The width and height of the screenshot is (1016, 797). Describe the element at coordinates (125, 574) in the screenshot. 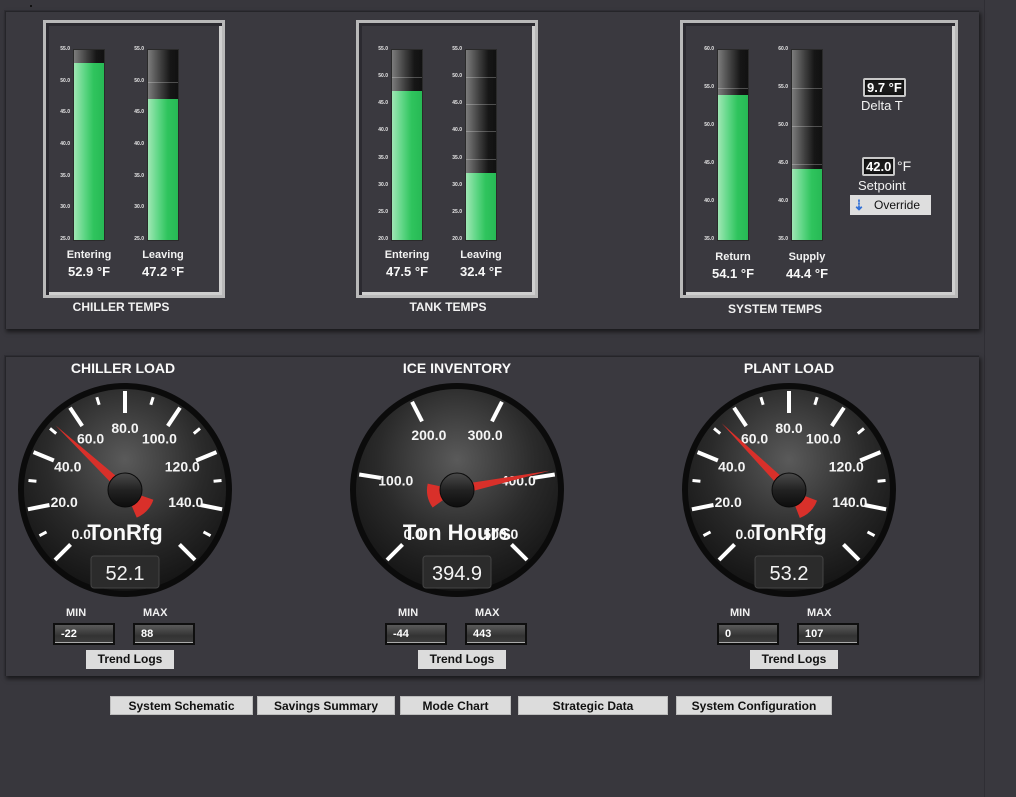

I see `gauge-value: 52.1` at that location.